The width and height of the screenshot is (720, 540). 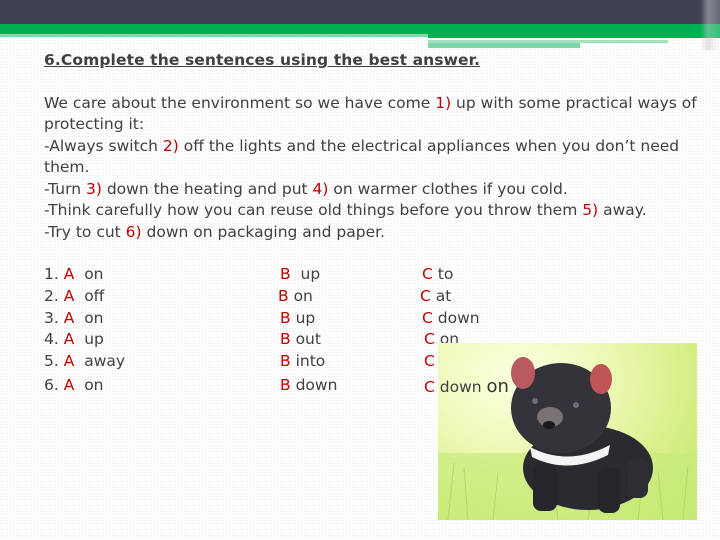 I want to click on option-text: at, so click(x=443, y=295).